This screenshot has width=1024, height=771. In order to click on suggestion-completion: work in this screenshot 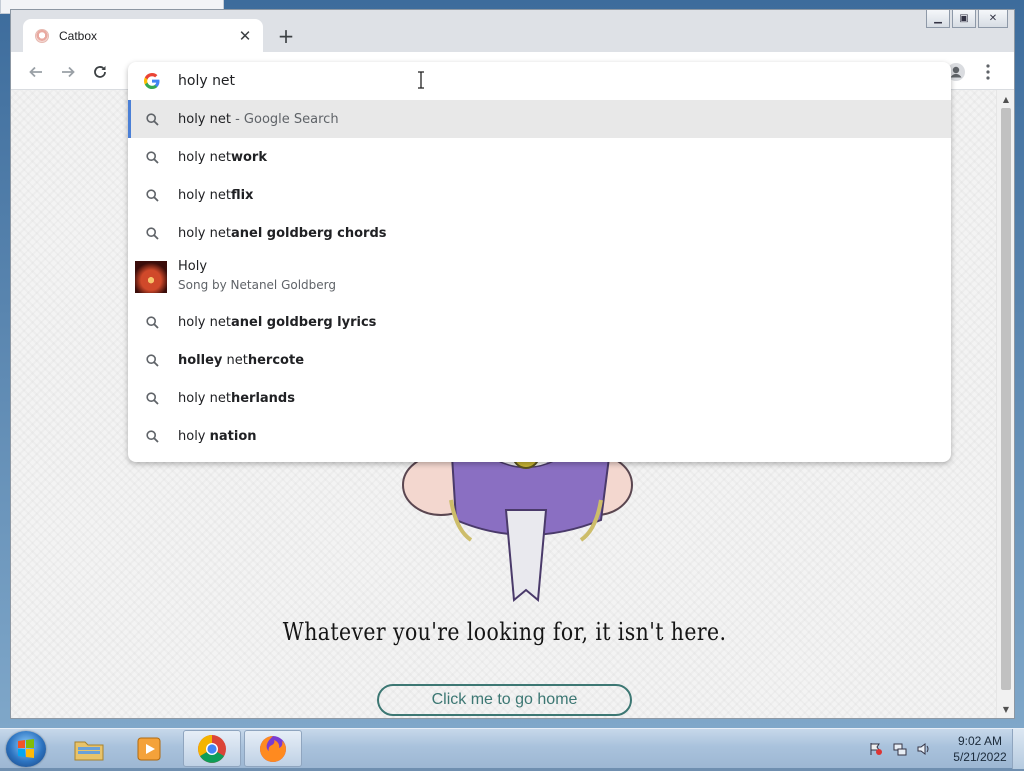, I will do `click(248, 157)`.